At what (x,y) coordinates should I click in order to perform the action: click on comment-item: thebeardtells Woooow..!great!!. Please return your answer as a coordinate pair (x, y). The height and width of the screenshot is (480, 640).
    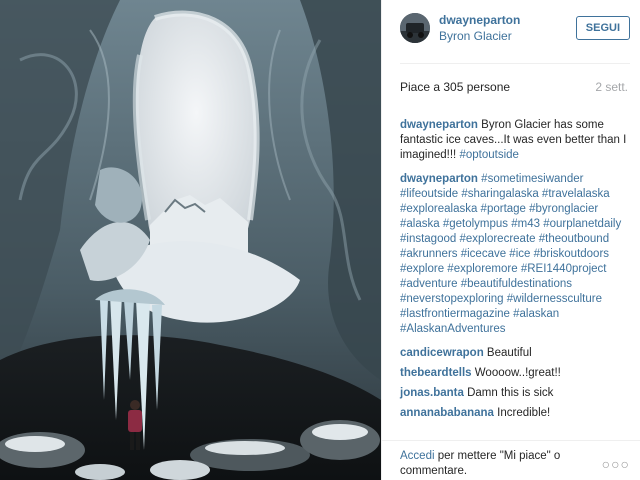
    Looking at the image, I should click on (515, 373).